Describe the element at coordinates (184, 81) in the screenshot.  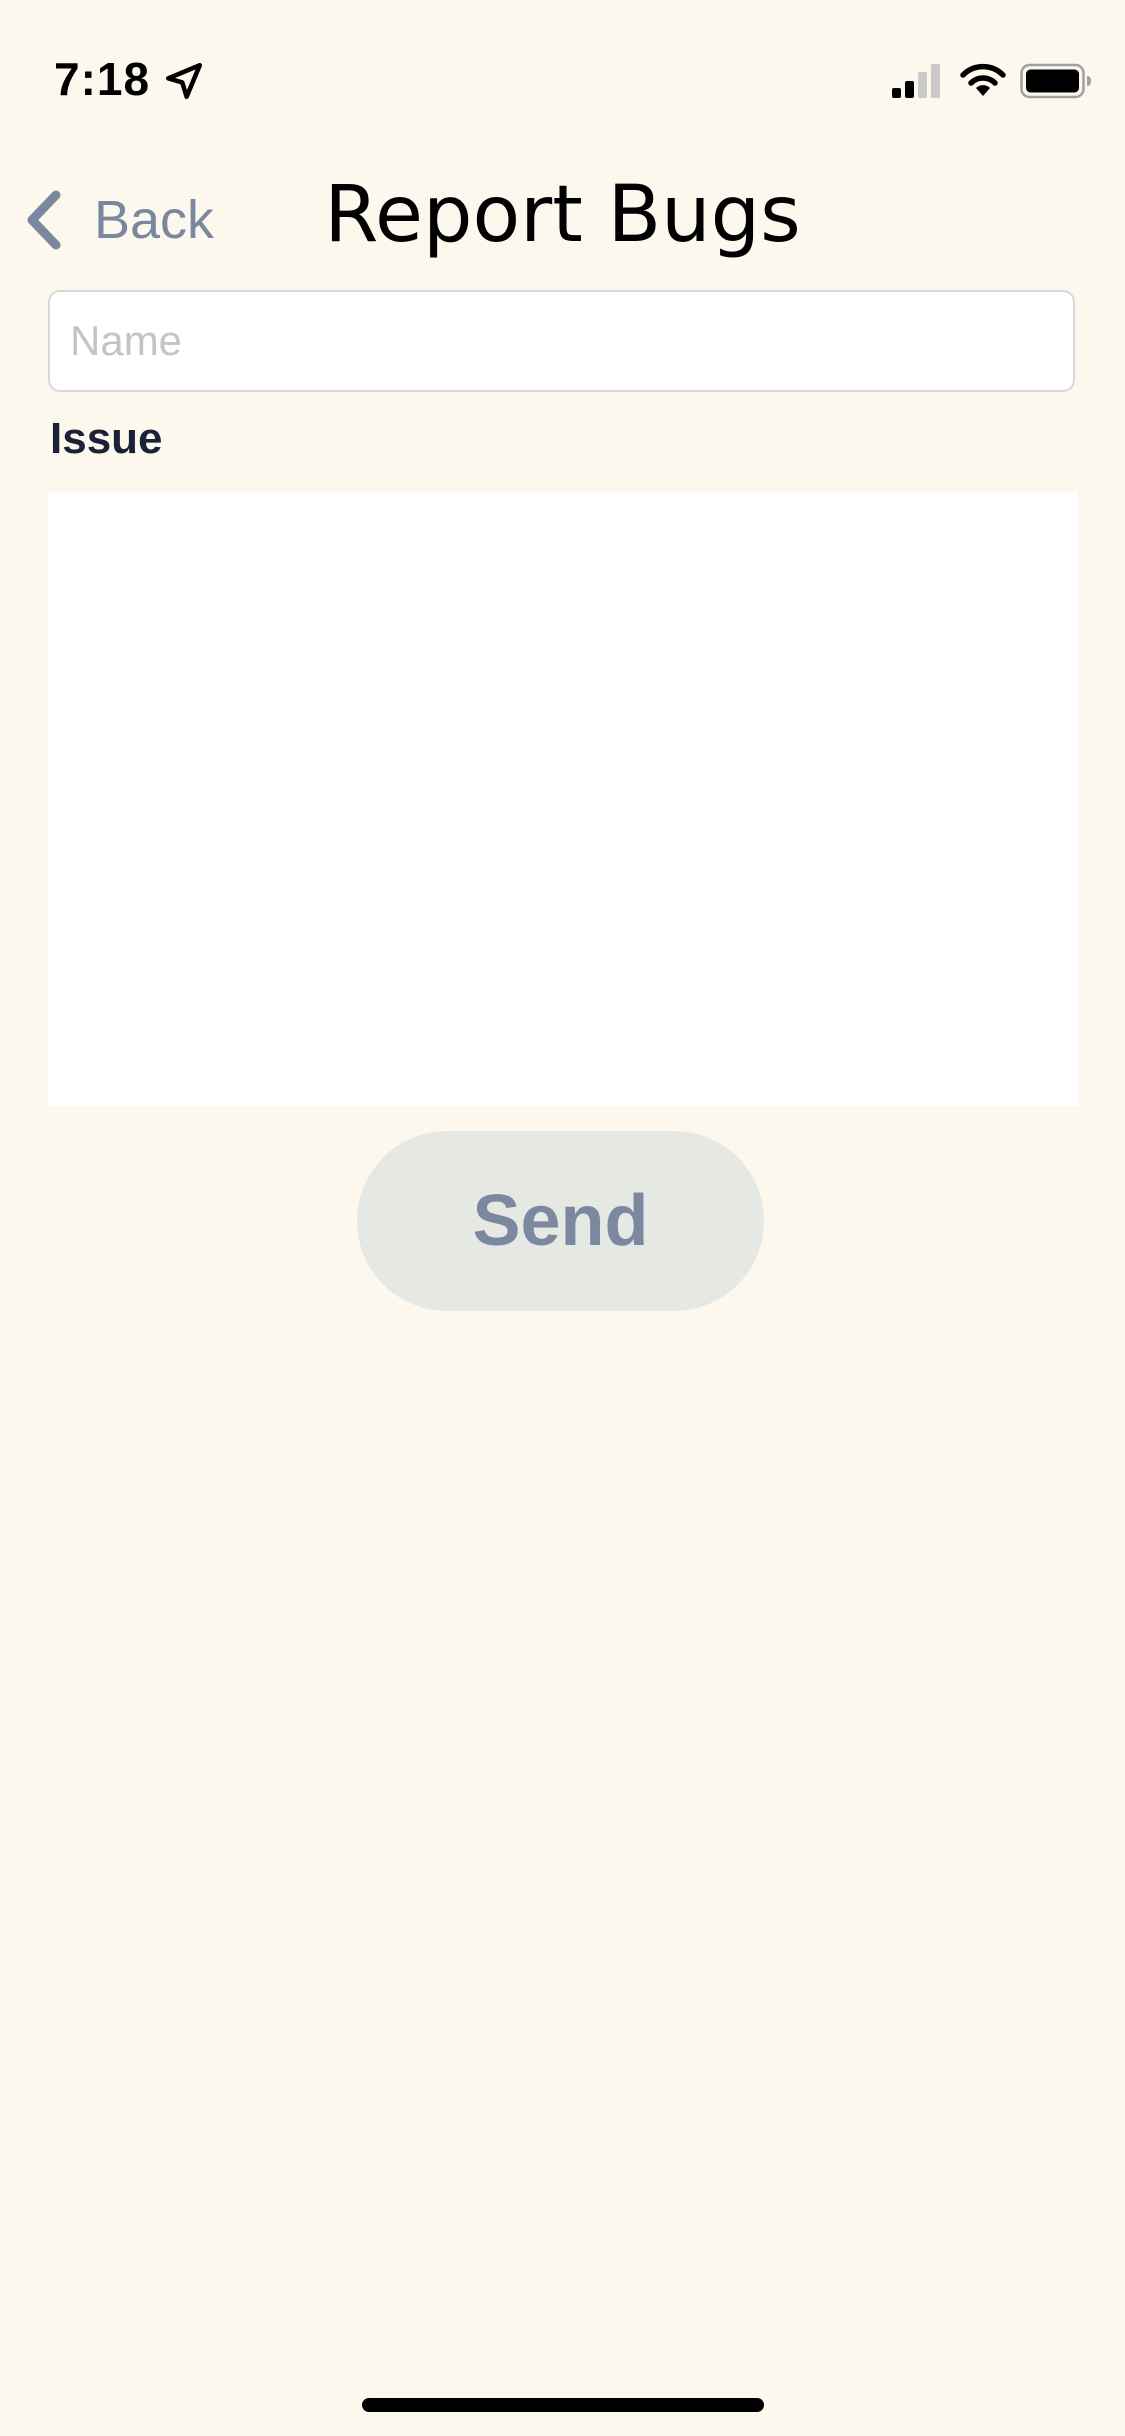
I see `location-arrow-icon` at that location.